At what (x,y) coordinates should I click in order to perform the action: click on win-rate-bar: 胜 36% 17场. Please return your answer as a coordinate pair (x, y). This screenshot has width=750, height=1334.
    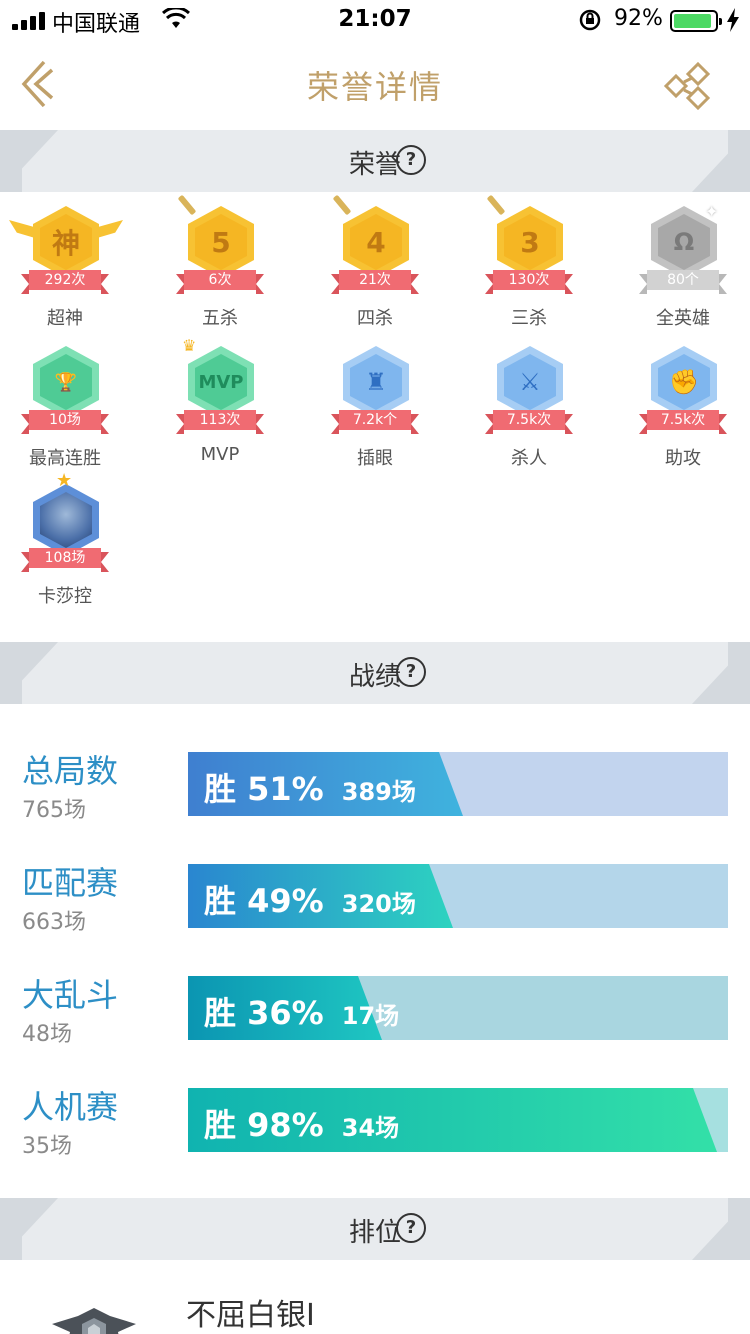
    Looking at the image, I should click on (458, 1008).